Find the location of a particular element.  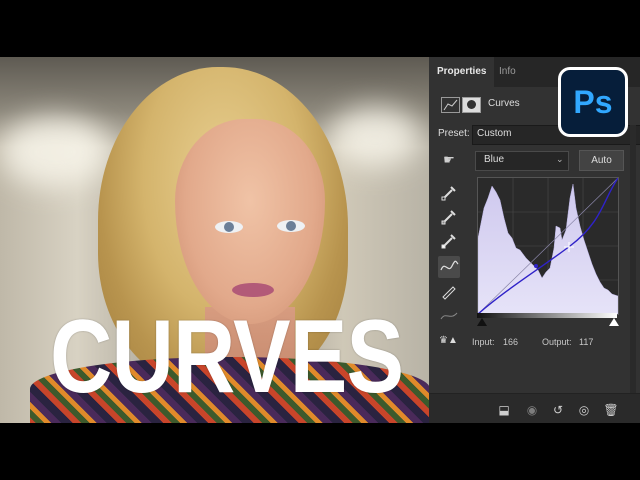

channel-value: Blue is located at coordinates (494, 159).